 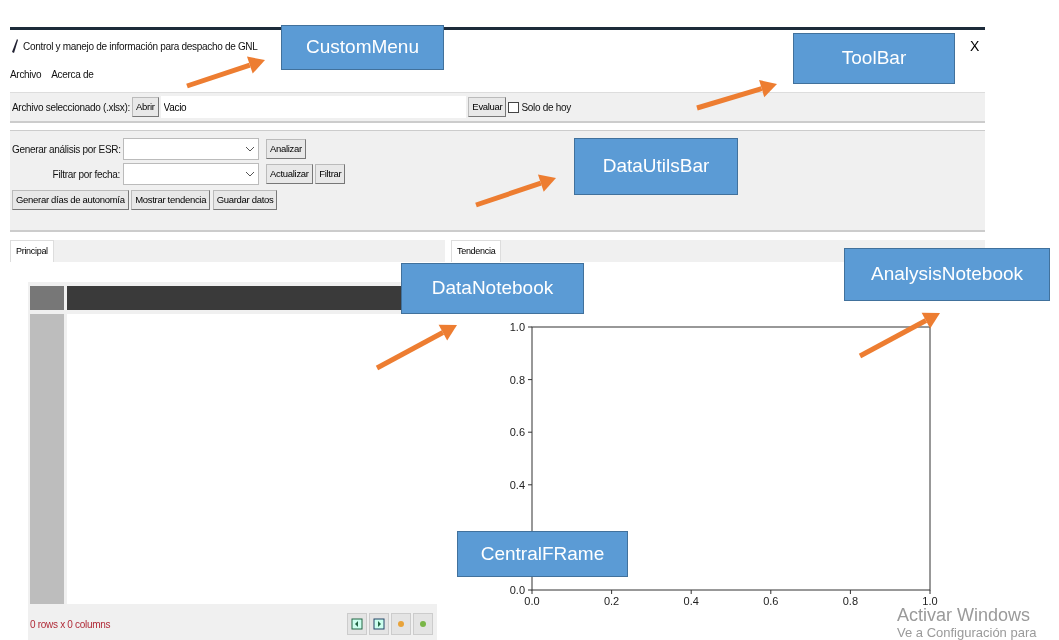 What do you see at coordinates (140, 46) in the screenshot?
I see `window-title: Control y manejo de información para despacho de GNL` at bounding box center [140, 46].